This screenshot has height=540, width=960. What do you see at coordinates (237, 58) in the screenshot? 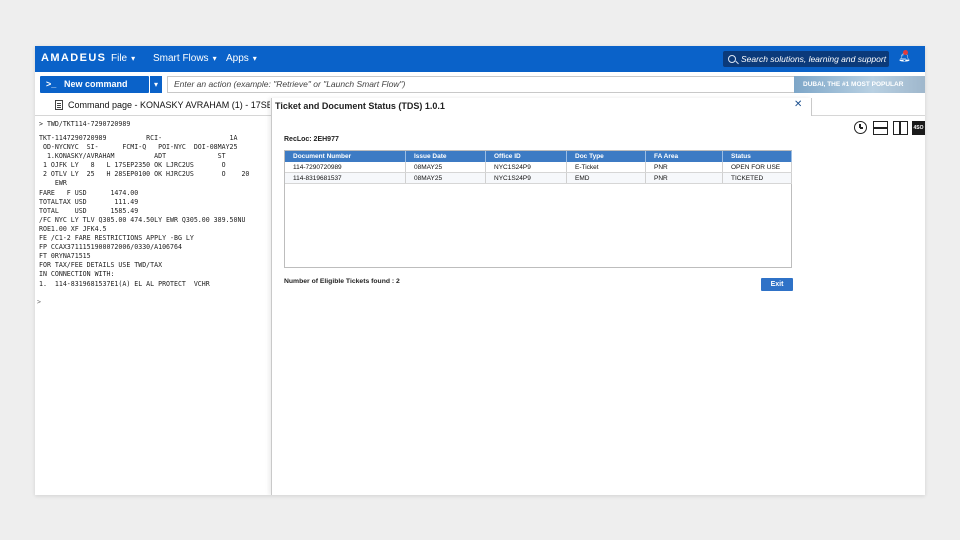
I see `apps-menu-label: Apps` at bounding box center [237, 58].